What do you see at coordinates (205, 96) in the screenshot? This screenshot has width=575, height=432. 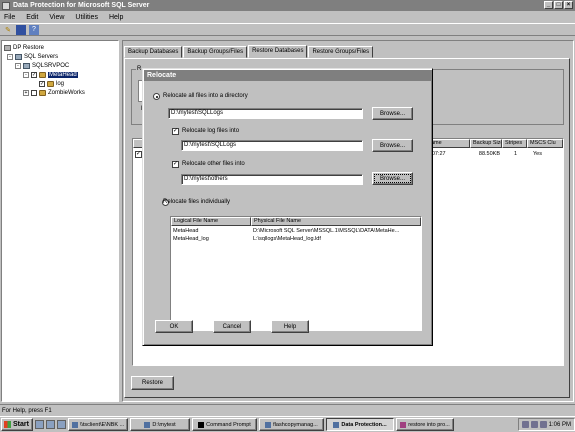 I see `relocate-all-label: Relocate all files into a directory` at bounding box center [205, 96].